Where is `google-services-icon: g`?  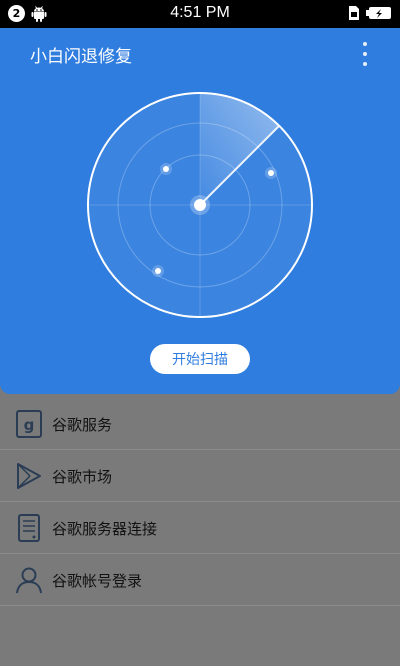
google-services-icon: g is located at coordinates (29, 424).